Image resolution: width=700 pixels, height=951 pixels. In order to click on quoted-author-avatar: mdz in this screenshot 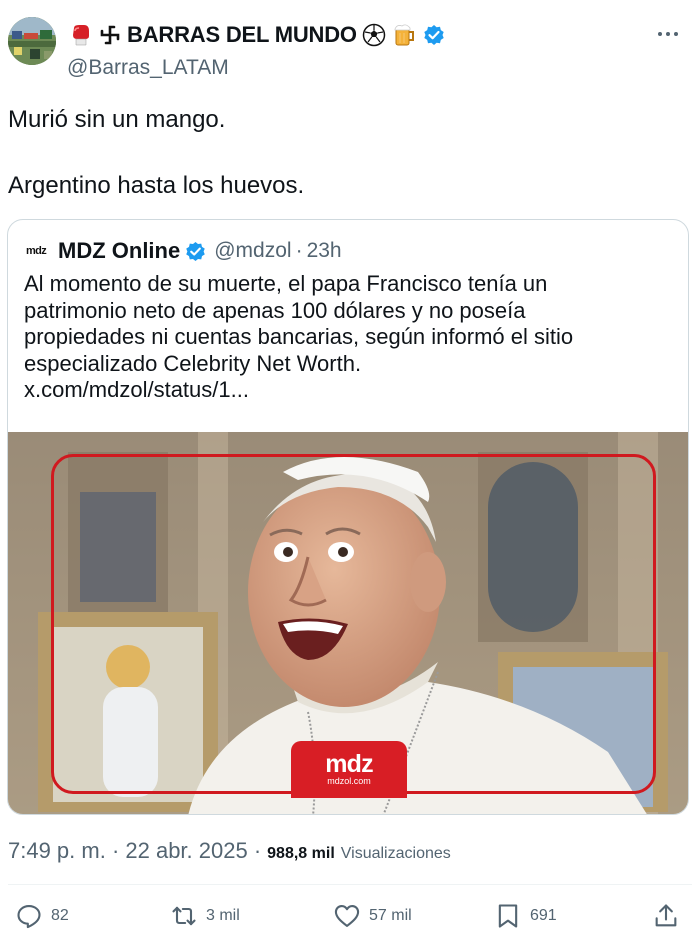, I will do `click(38, 251)`.